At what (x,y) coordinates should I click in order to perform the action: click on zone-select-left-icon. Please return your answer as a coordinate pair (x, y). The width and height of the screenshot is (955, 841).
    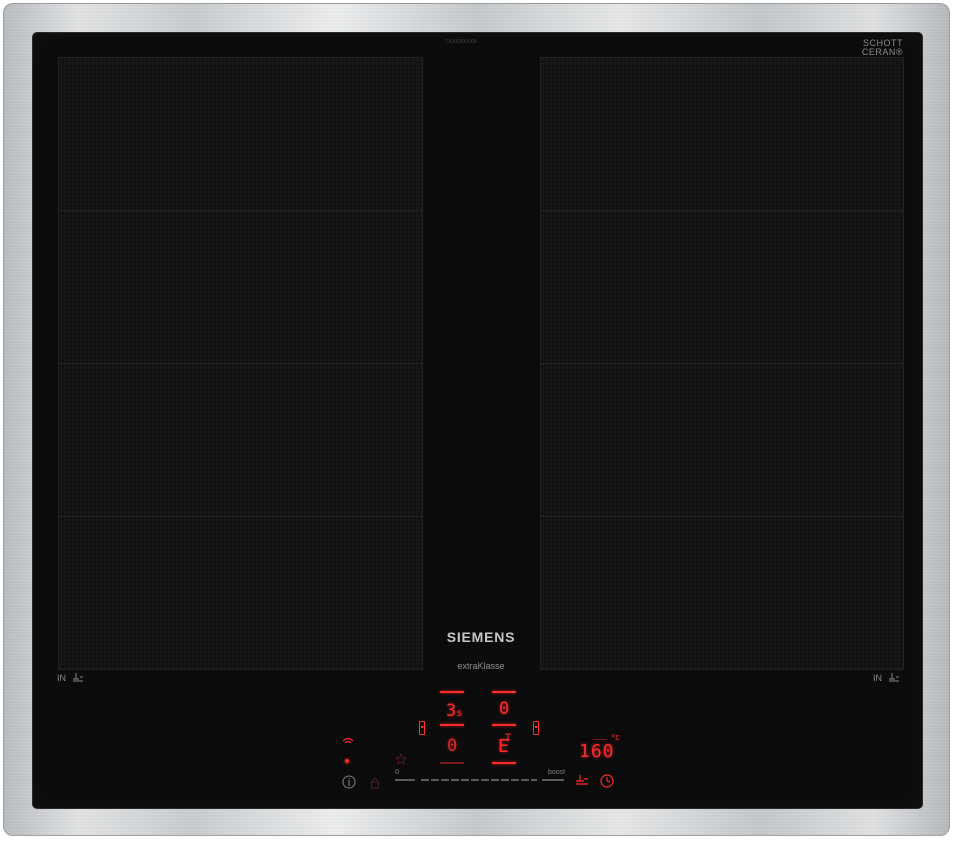
    Looking at the image, I should click on (422, 728).